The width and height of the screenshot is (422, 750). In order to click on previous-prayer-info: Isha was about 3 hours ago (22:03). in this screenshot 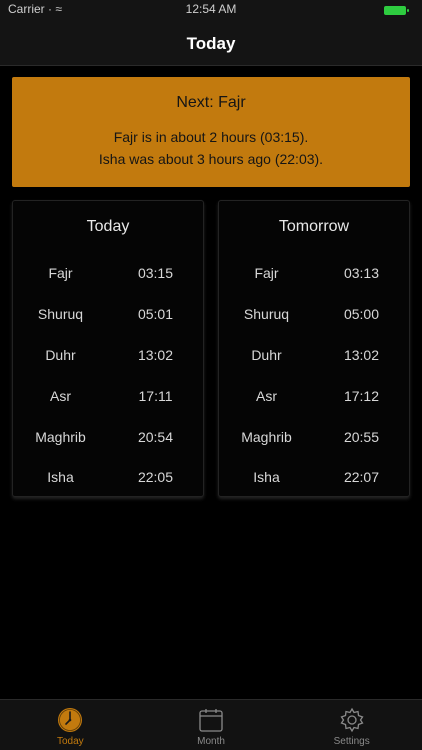, I will do `click(211, 159)`.